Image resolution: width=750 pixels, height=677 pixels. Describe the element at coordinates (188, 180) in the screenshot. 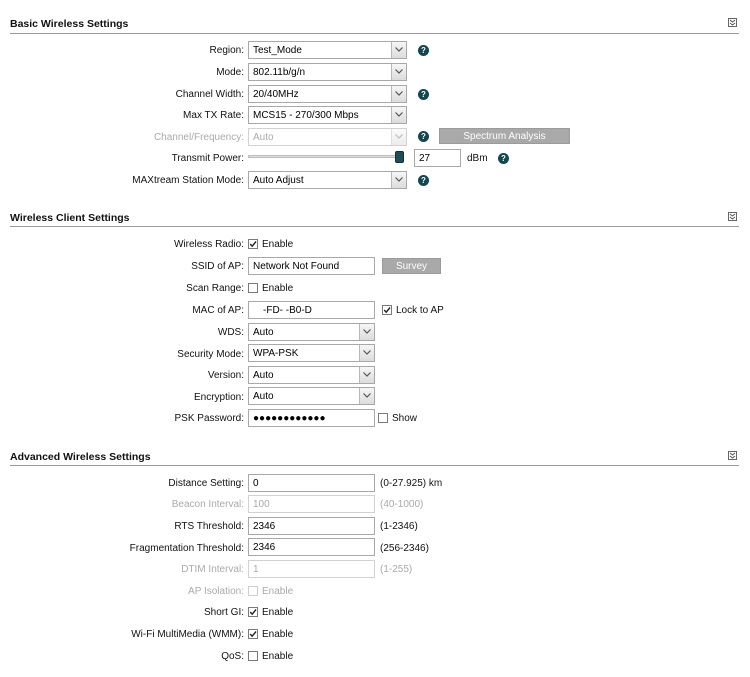

I see `maxtream-label: MAXtream Station Mode:` at that location.